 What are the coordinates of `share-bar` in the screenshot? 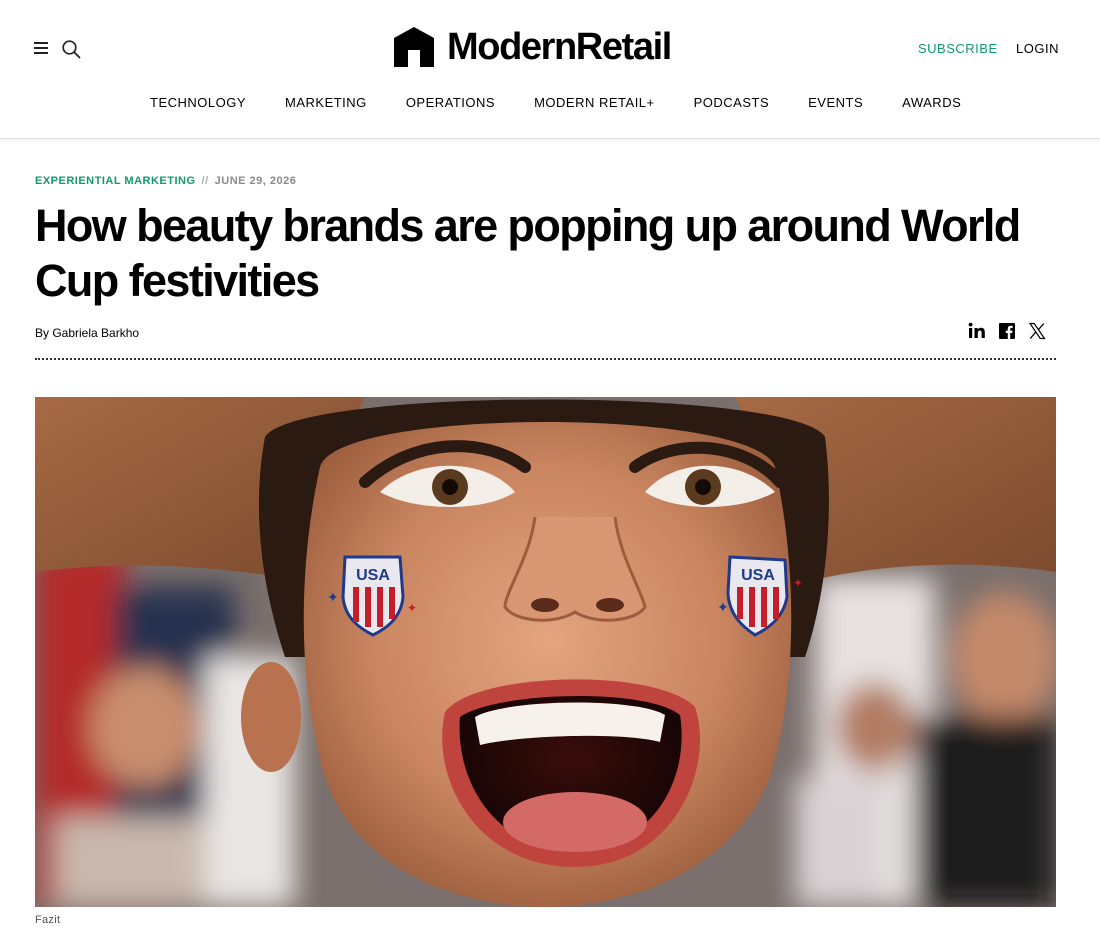 It's located at (1007, 331).